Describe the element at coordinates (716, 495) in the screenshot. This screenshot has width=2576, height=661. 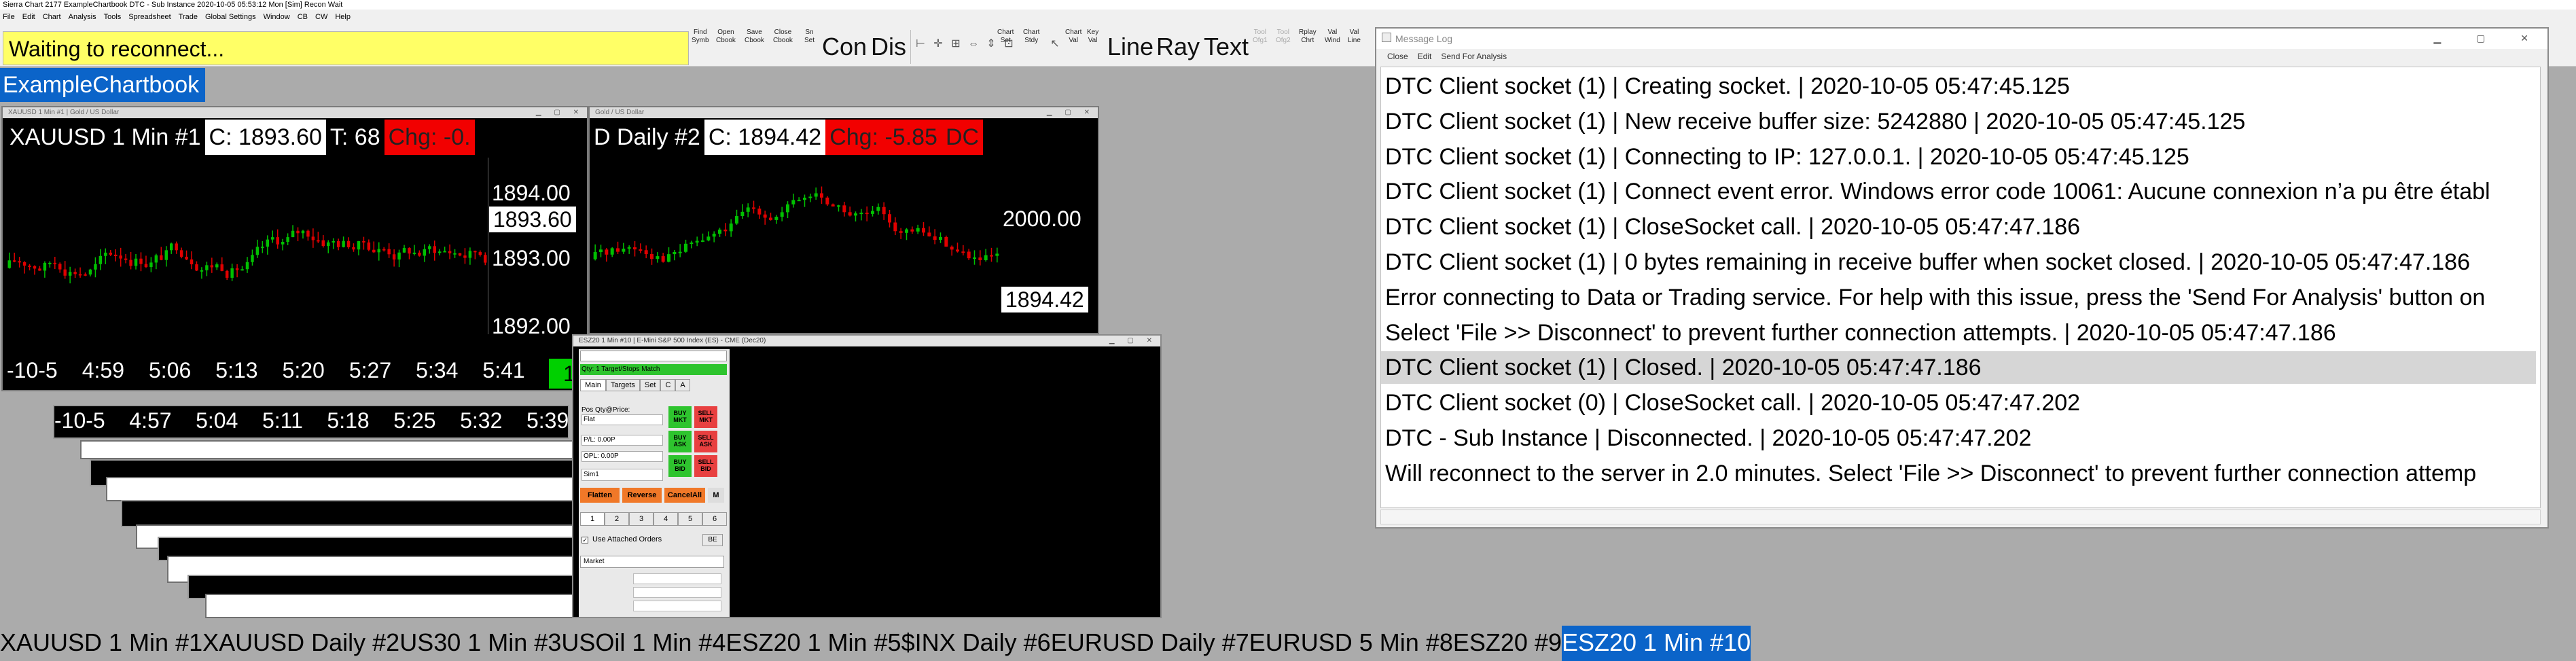
I see `m-button: M` at that location.